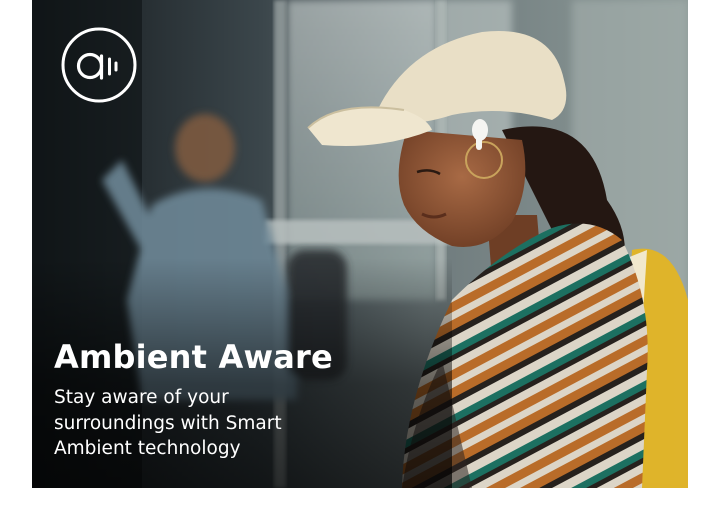  What do you see at coordinates (99, 65) in the screenshot?
I see `ambient-sound-icon` at bounding box center [99, 65].